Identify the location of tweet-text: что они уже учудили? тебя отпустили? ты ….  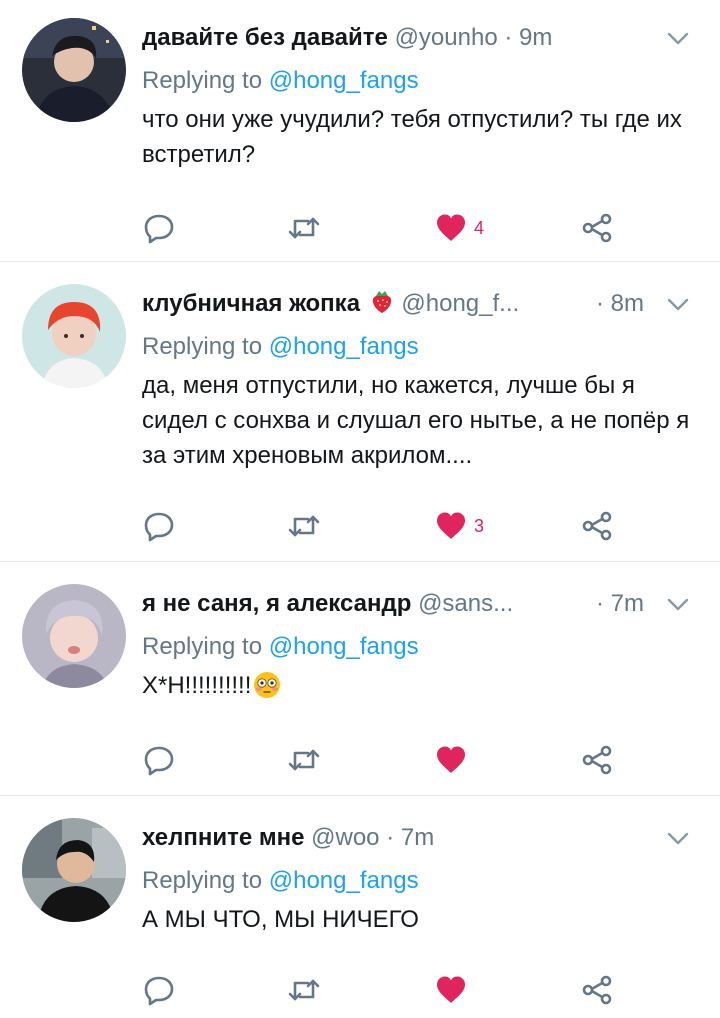
(412, 137).